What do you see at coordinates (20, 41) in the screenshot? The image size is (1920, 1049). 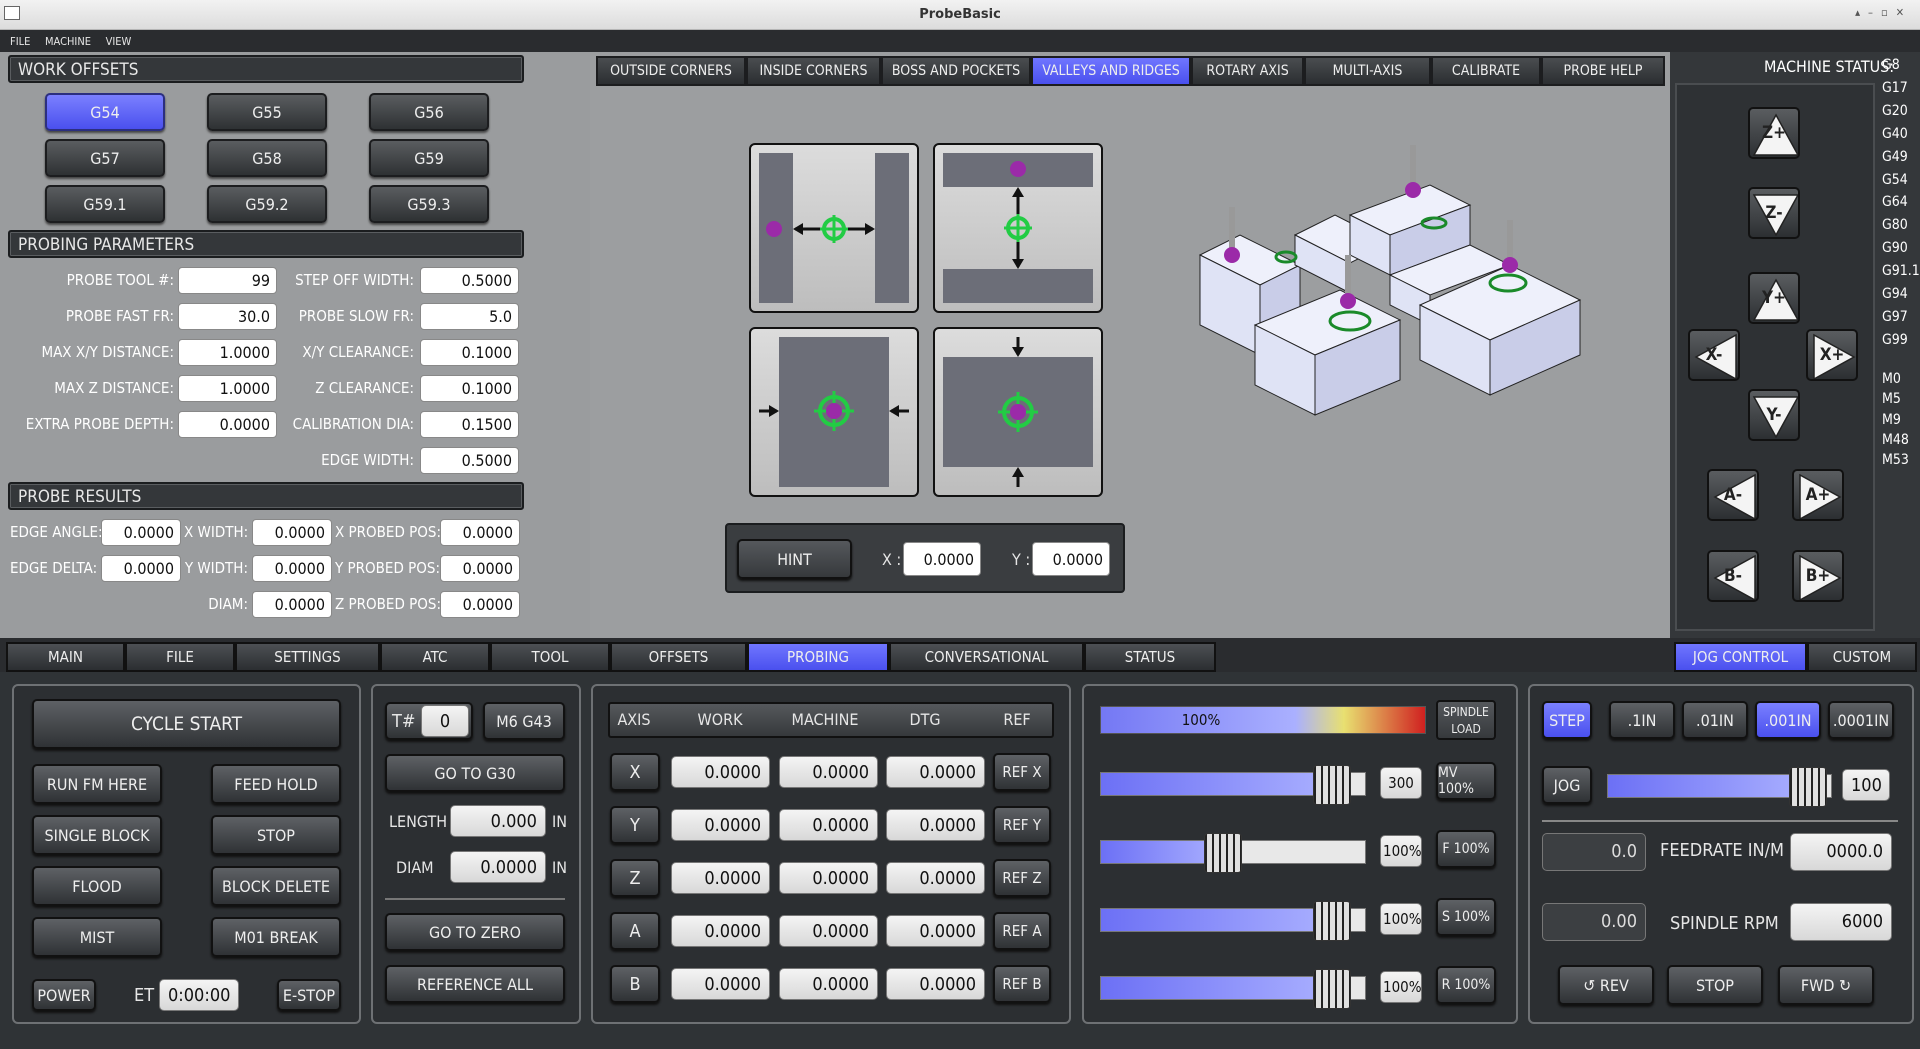 I see `menu-file: FILE` at bounding box center [20, 41].